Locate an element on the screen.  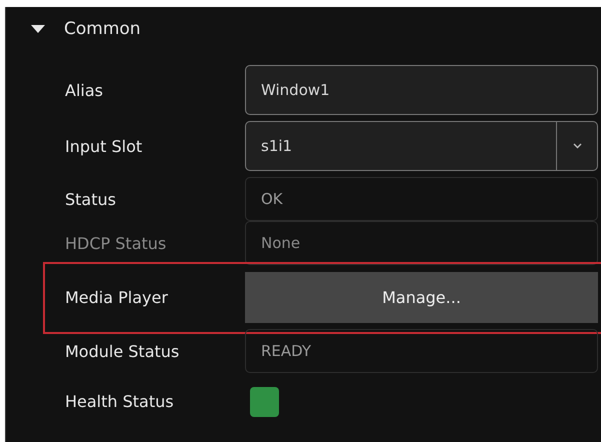
expand-triangle-icon is located at coordinates (38, 29).